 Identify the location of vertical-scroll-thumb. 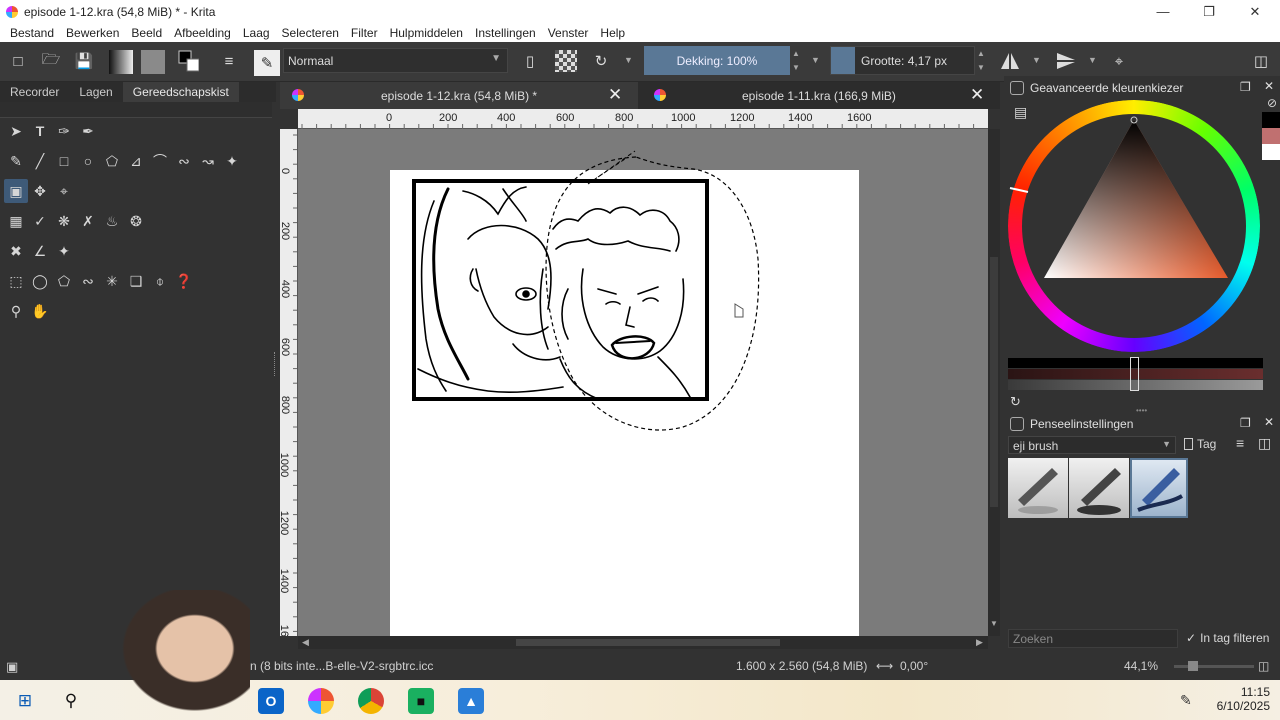
(994, 382).